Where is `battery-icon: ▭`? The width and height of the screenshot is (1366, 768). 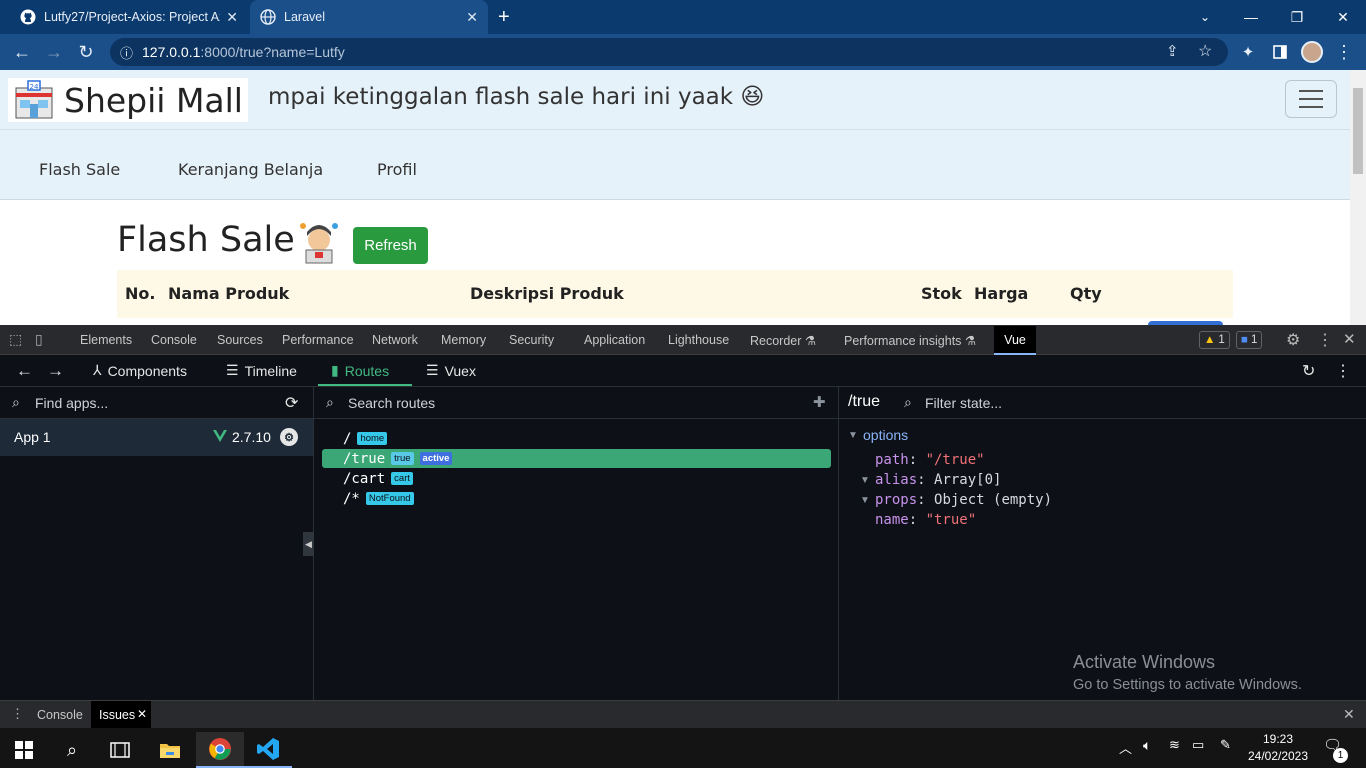
battery-icon: ▭ is located at coordinates (1198, 745).